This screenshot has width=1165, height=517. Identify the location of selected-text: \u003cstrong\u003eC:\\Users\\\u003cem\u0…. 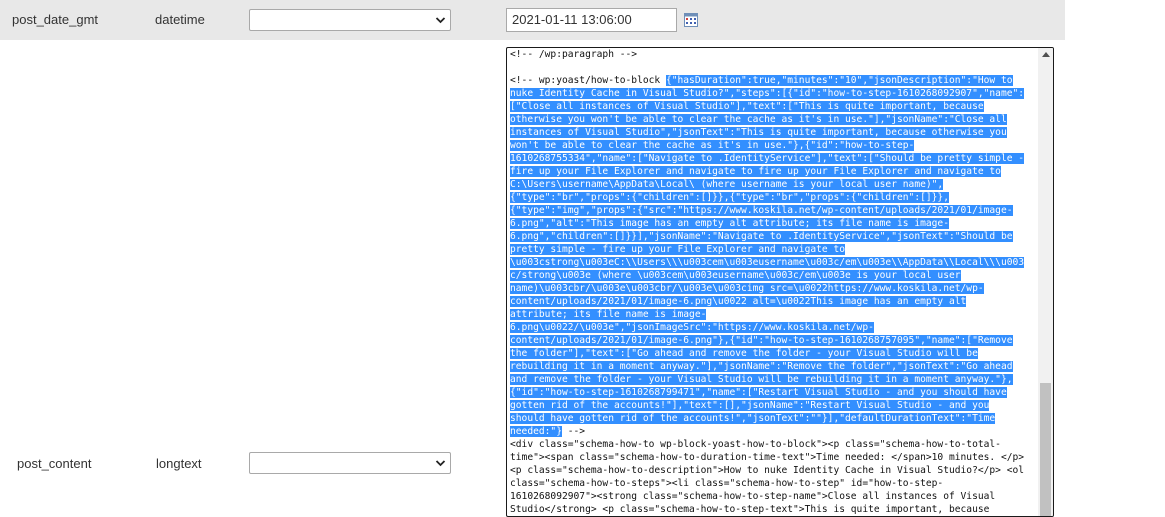
(767, 262).